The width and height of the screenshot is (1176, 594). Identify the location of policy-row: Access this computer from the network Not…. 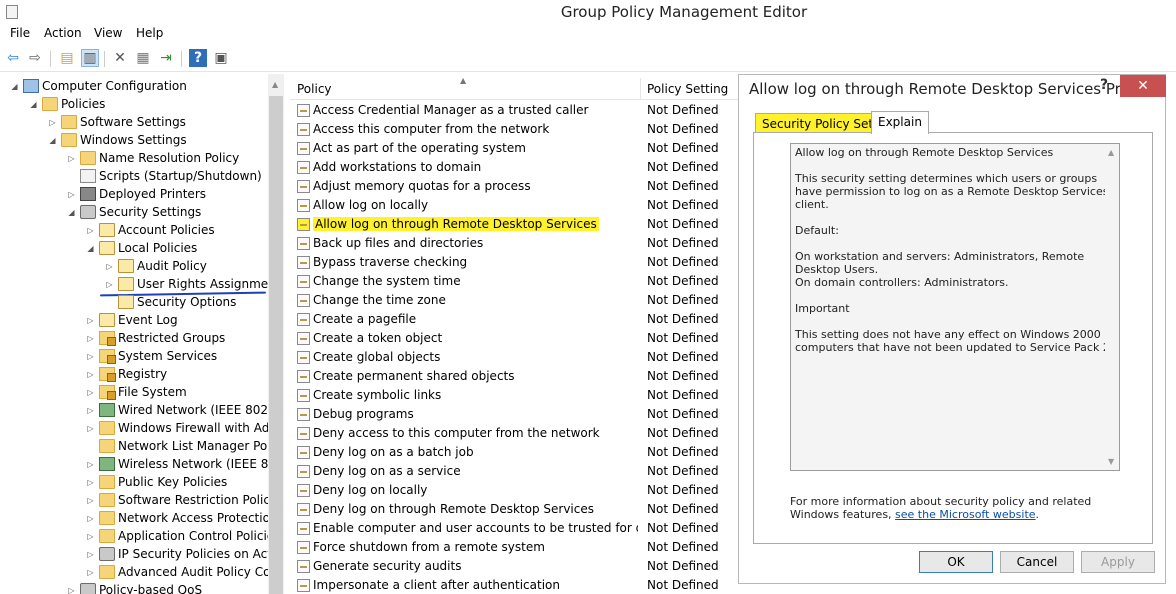
(514, 129).